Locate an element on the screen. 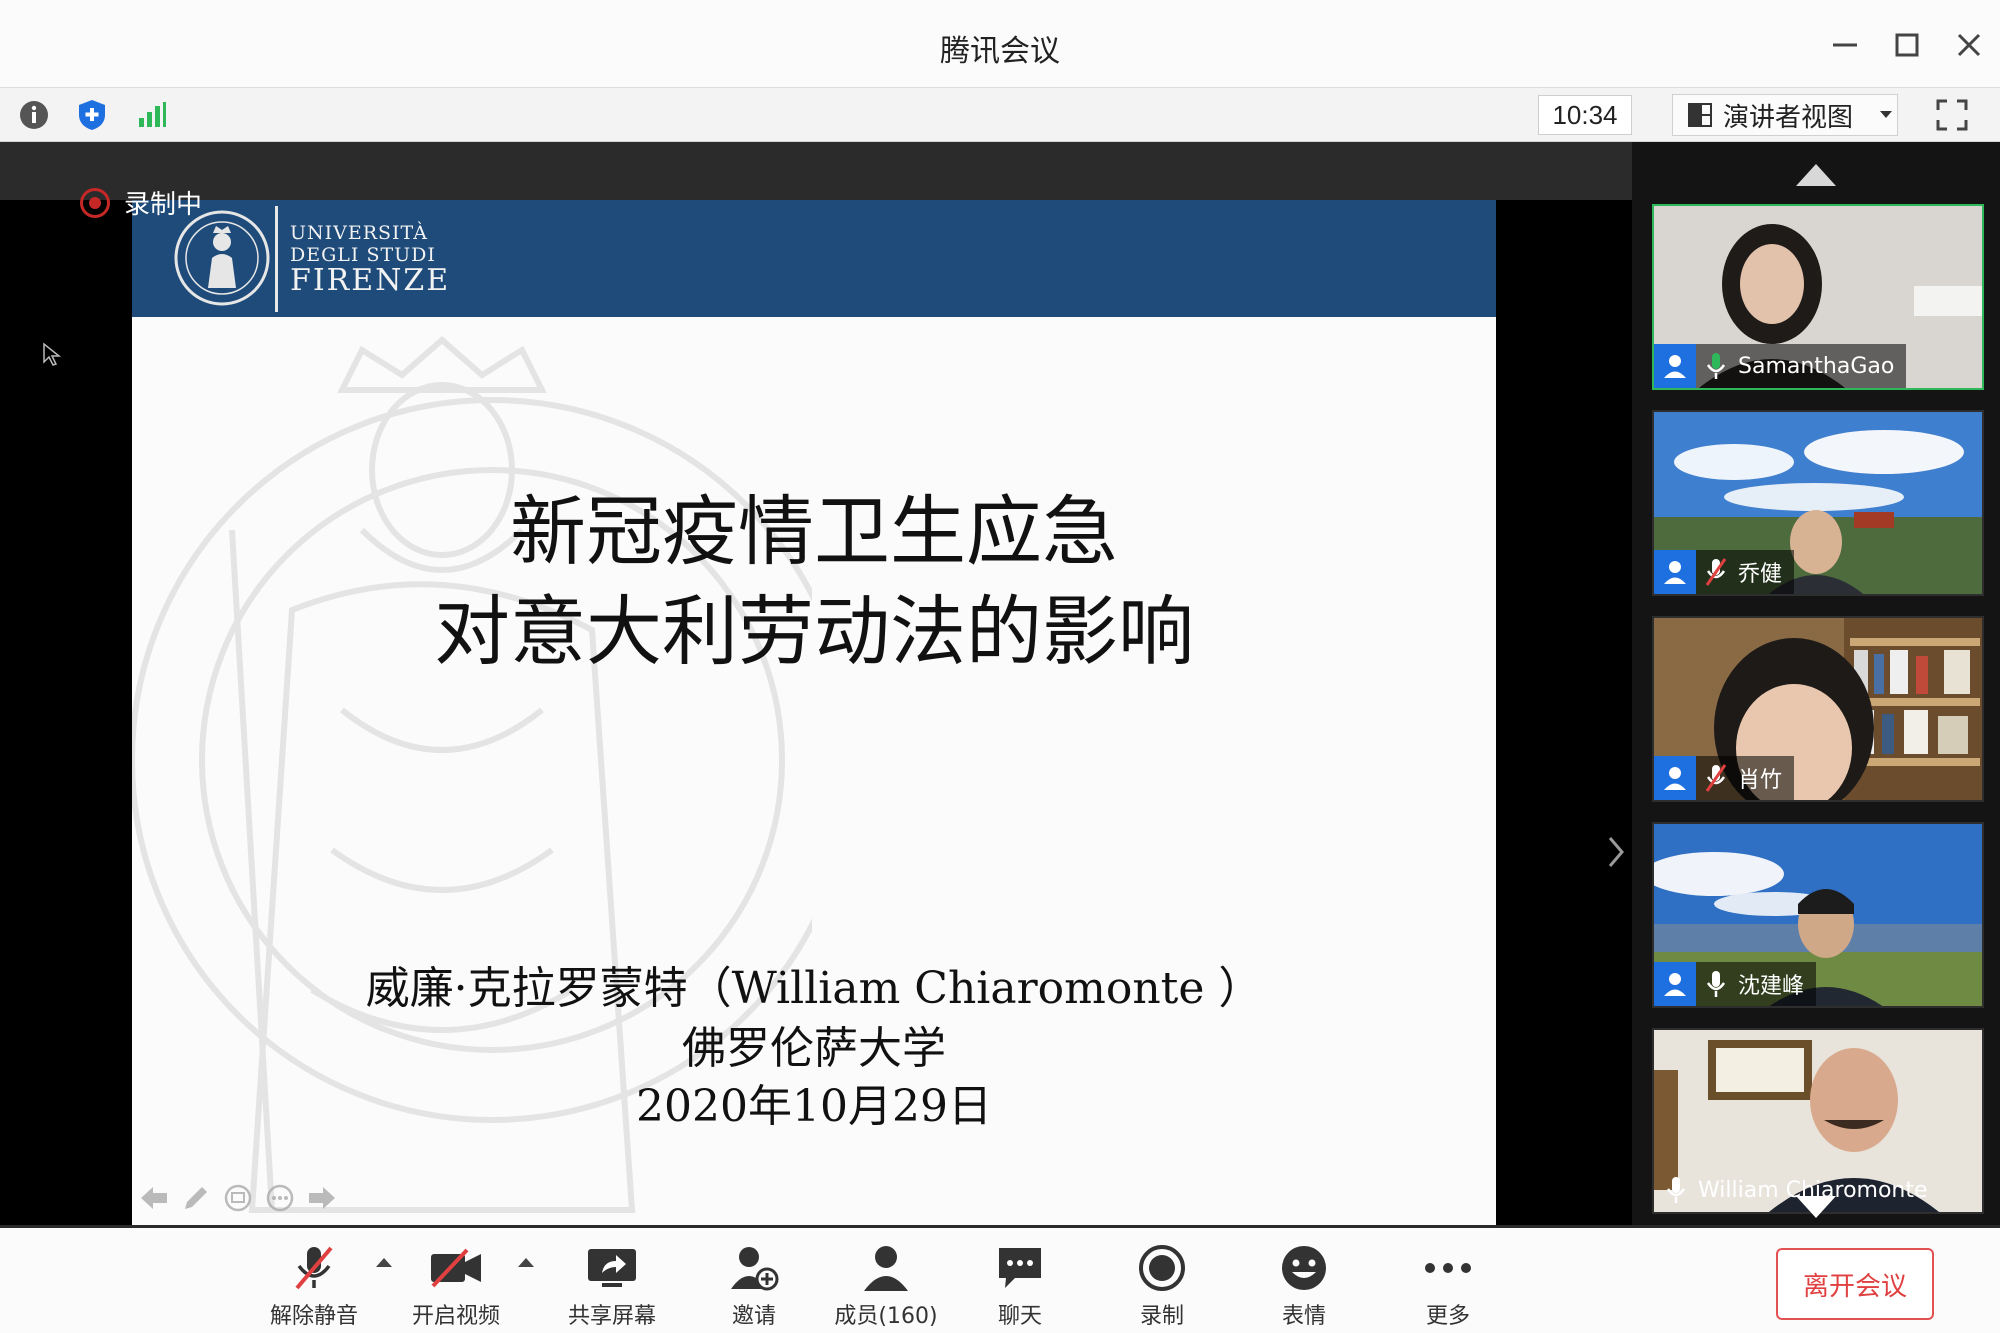  title-bar: 腾讯会议 is located at coordinates (1000, 44).